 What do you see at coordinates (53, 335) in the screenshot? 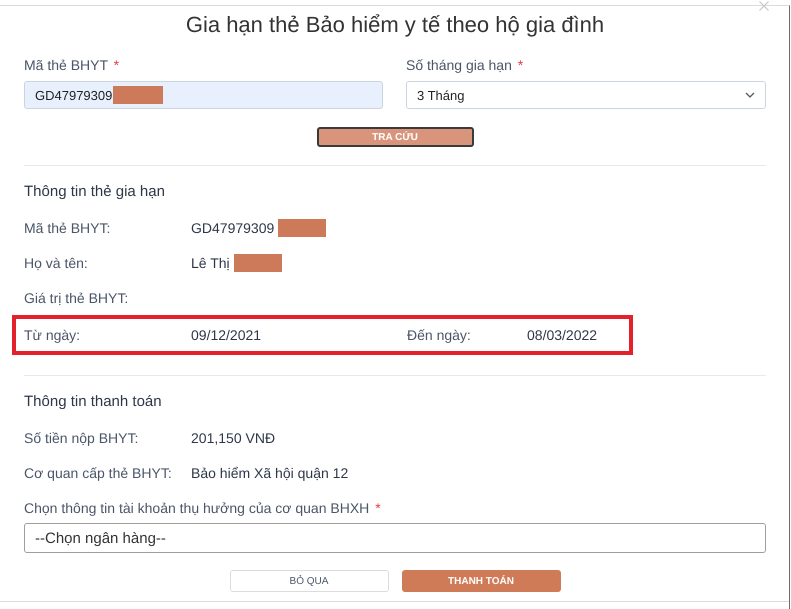
I see `date-label: Từ ngày:` at bounding box center [53, 335].